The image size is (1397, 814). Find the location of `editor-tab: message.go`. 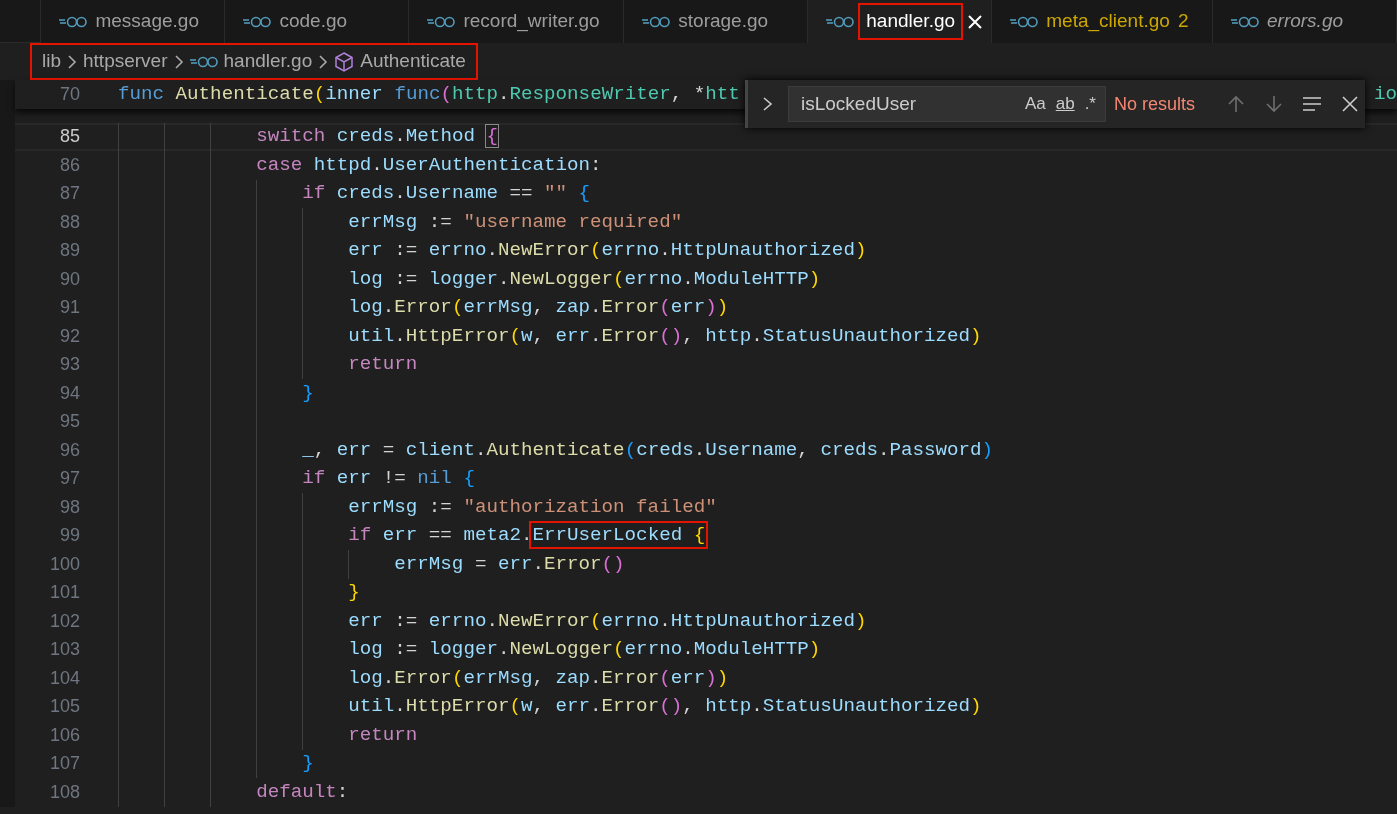

editor-tab: message.go is located at coordinates (133, 21).